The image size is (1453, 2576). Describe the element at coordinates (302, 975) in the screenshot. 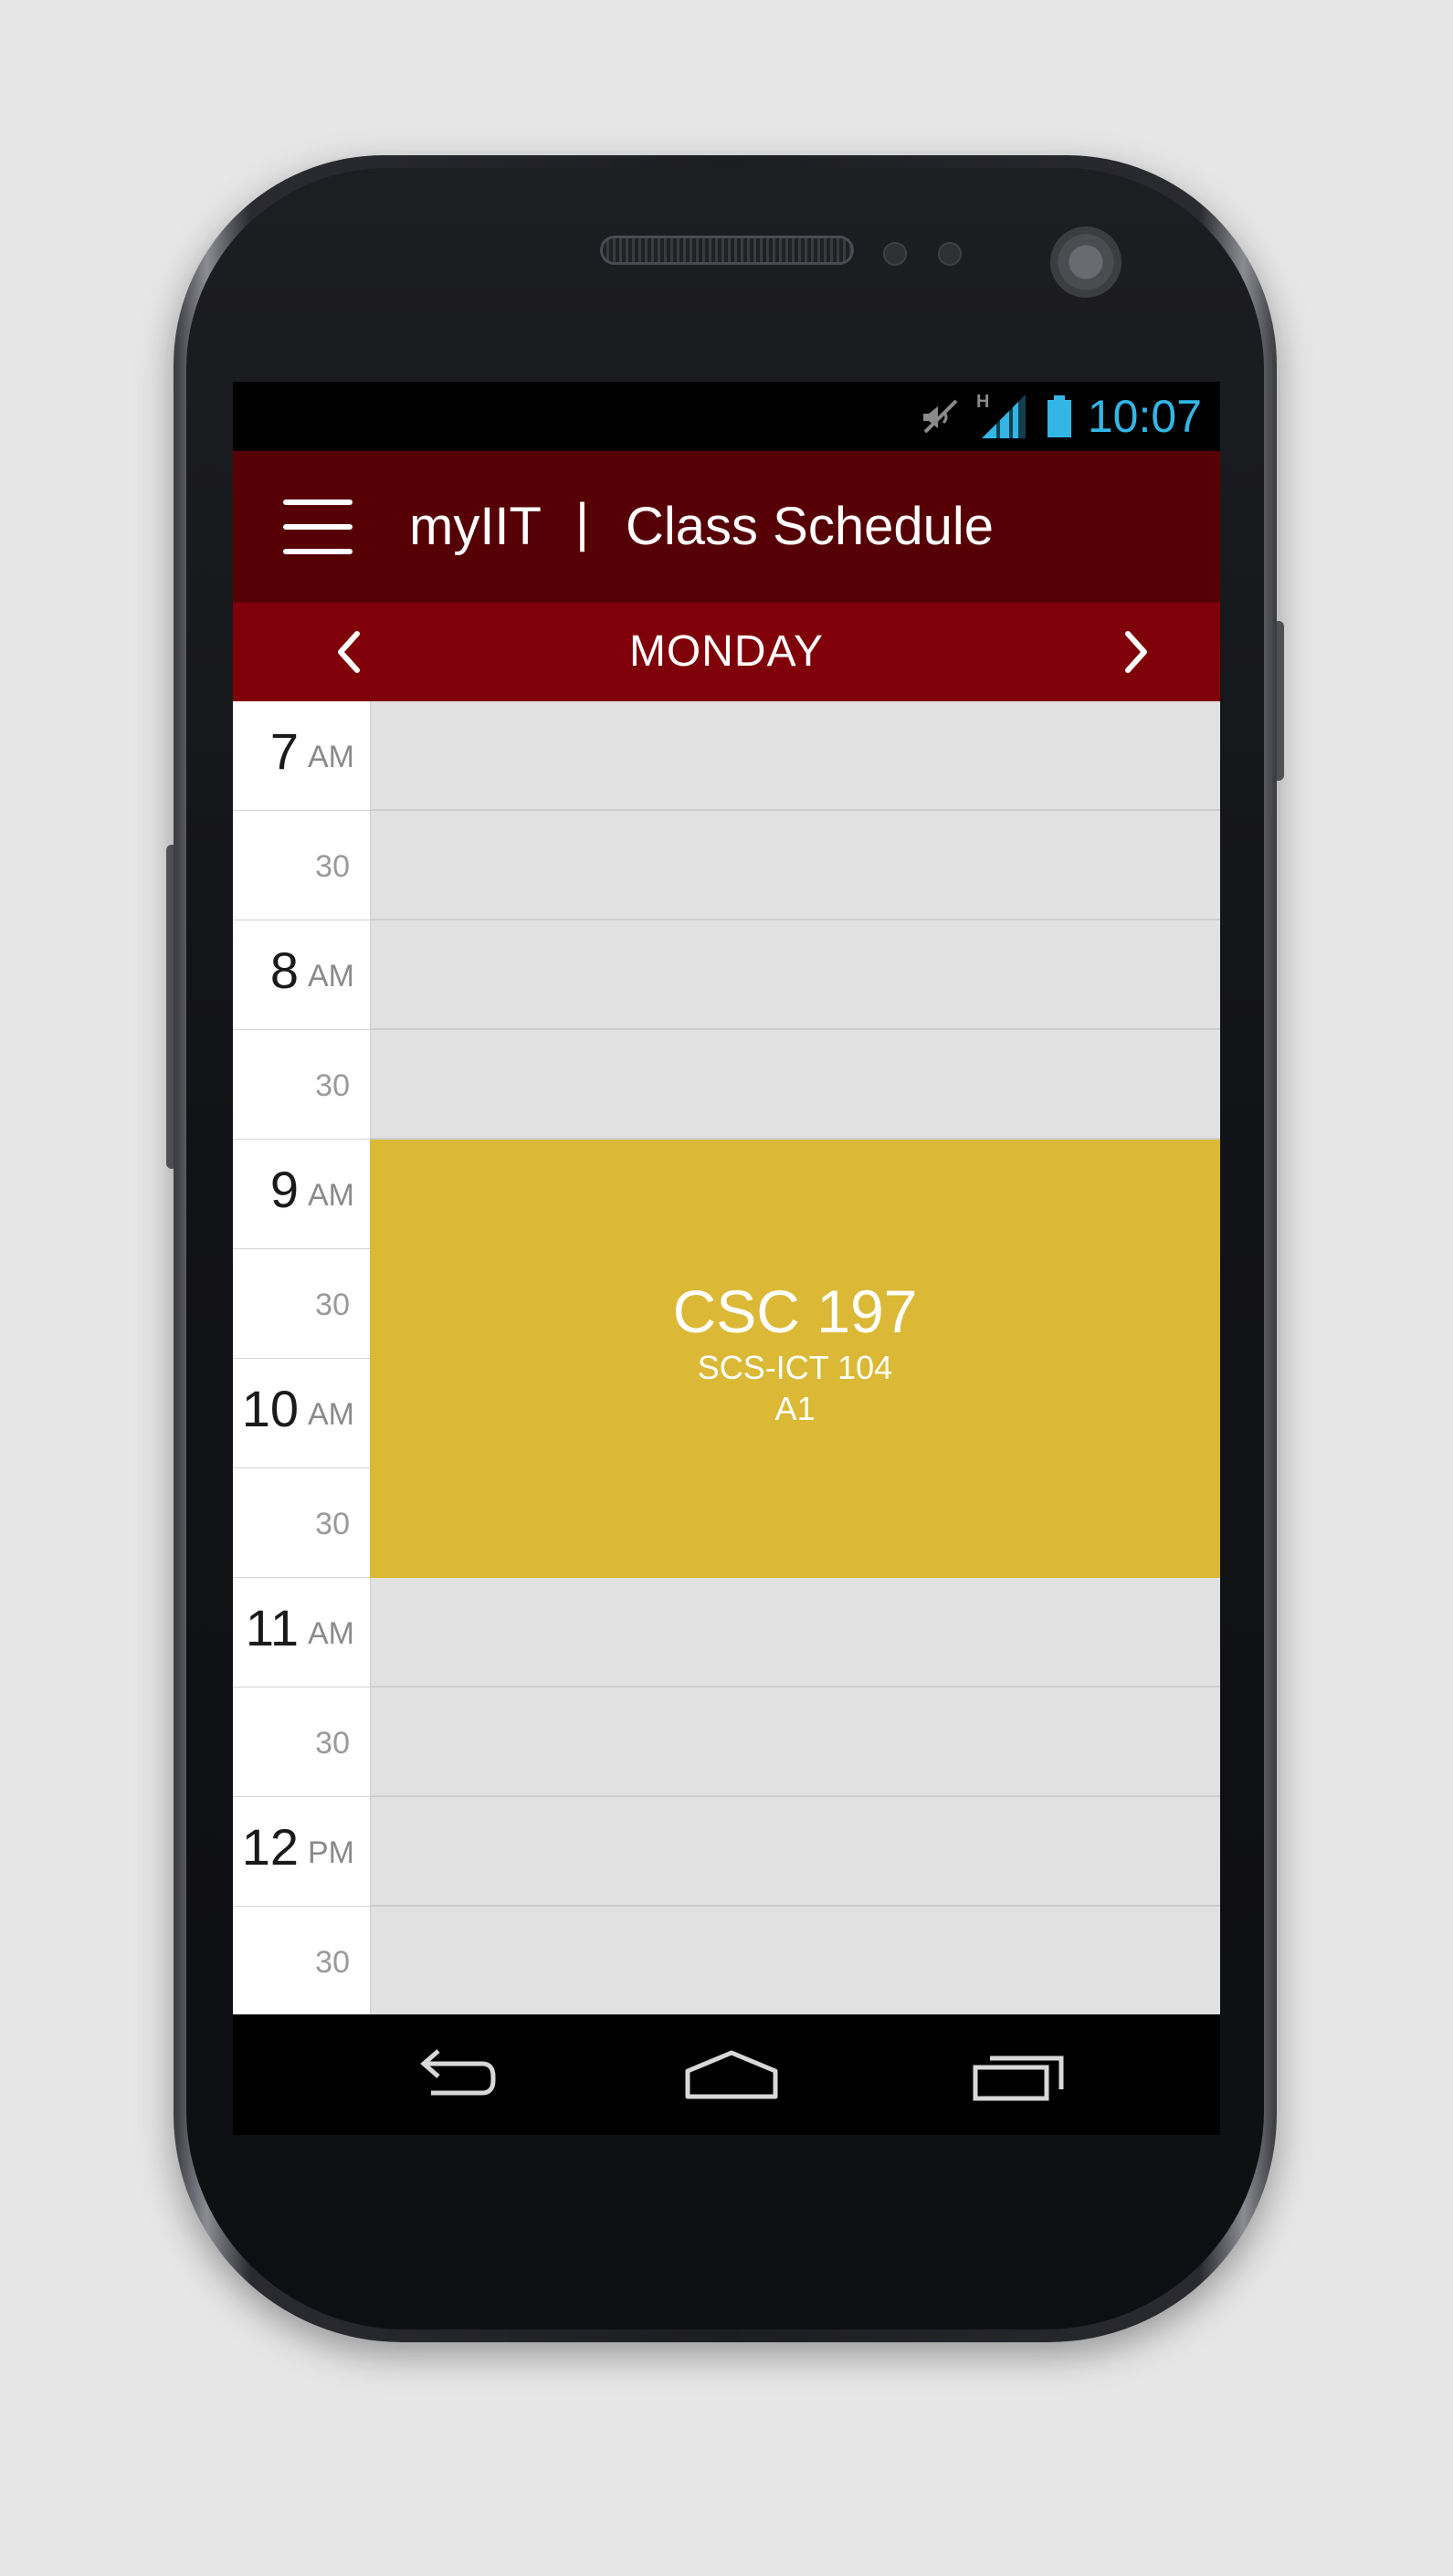

I see `time-label: 8 AM` at that location.